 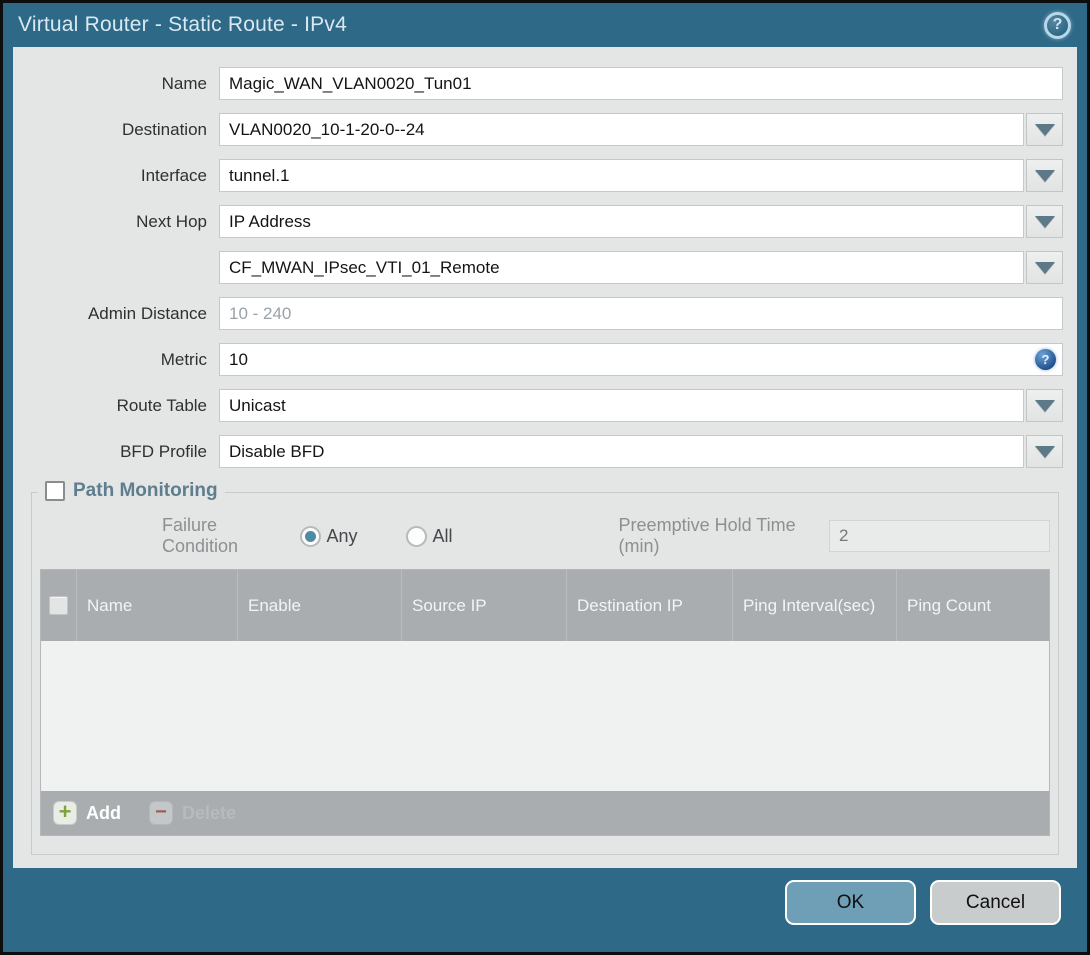 I want to click on destination-row: Destination, so click(x=545, y=129).